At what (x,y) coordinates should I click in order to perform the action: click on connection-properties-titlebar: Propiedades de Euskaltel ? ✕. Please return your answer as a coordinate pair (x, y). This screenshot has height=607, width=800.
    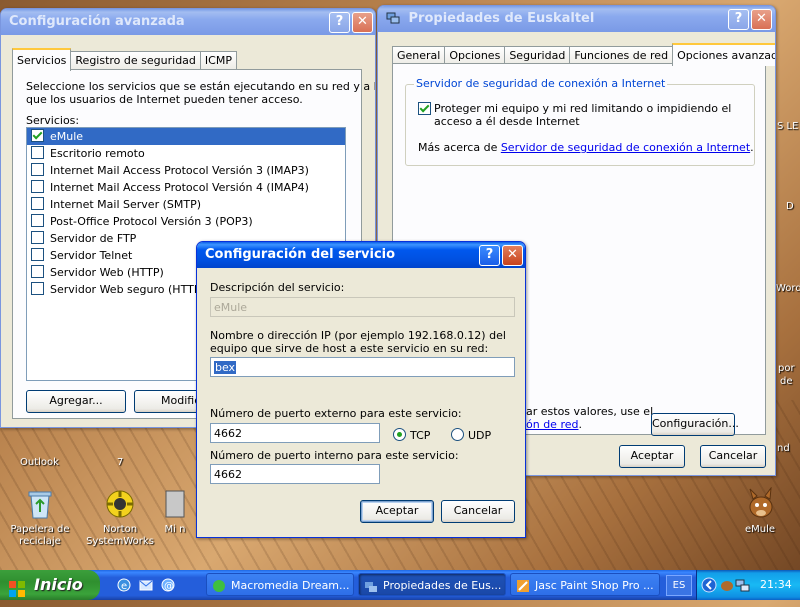
    Looking at the image, I should click on (576, 19).